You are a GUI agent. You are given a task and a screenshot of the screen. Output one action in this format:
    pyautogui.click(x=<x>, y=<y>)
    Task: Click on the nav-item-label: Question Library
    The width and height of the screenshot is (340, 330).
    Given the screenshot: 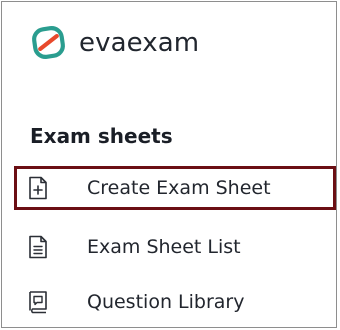 What is the action you would take?
    pyautogui.click(x=166, y=302)
    